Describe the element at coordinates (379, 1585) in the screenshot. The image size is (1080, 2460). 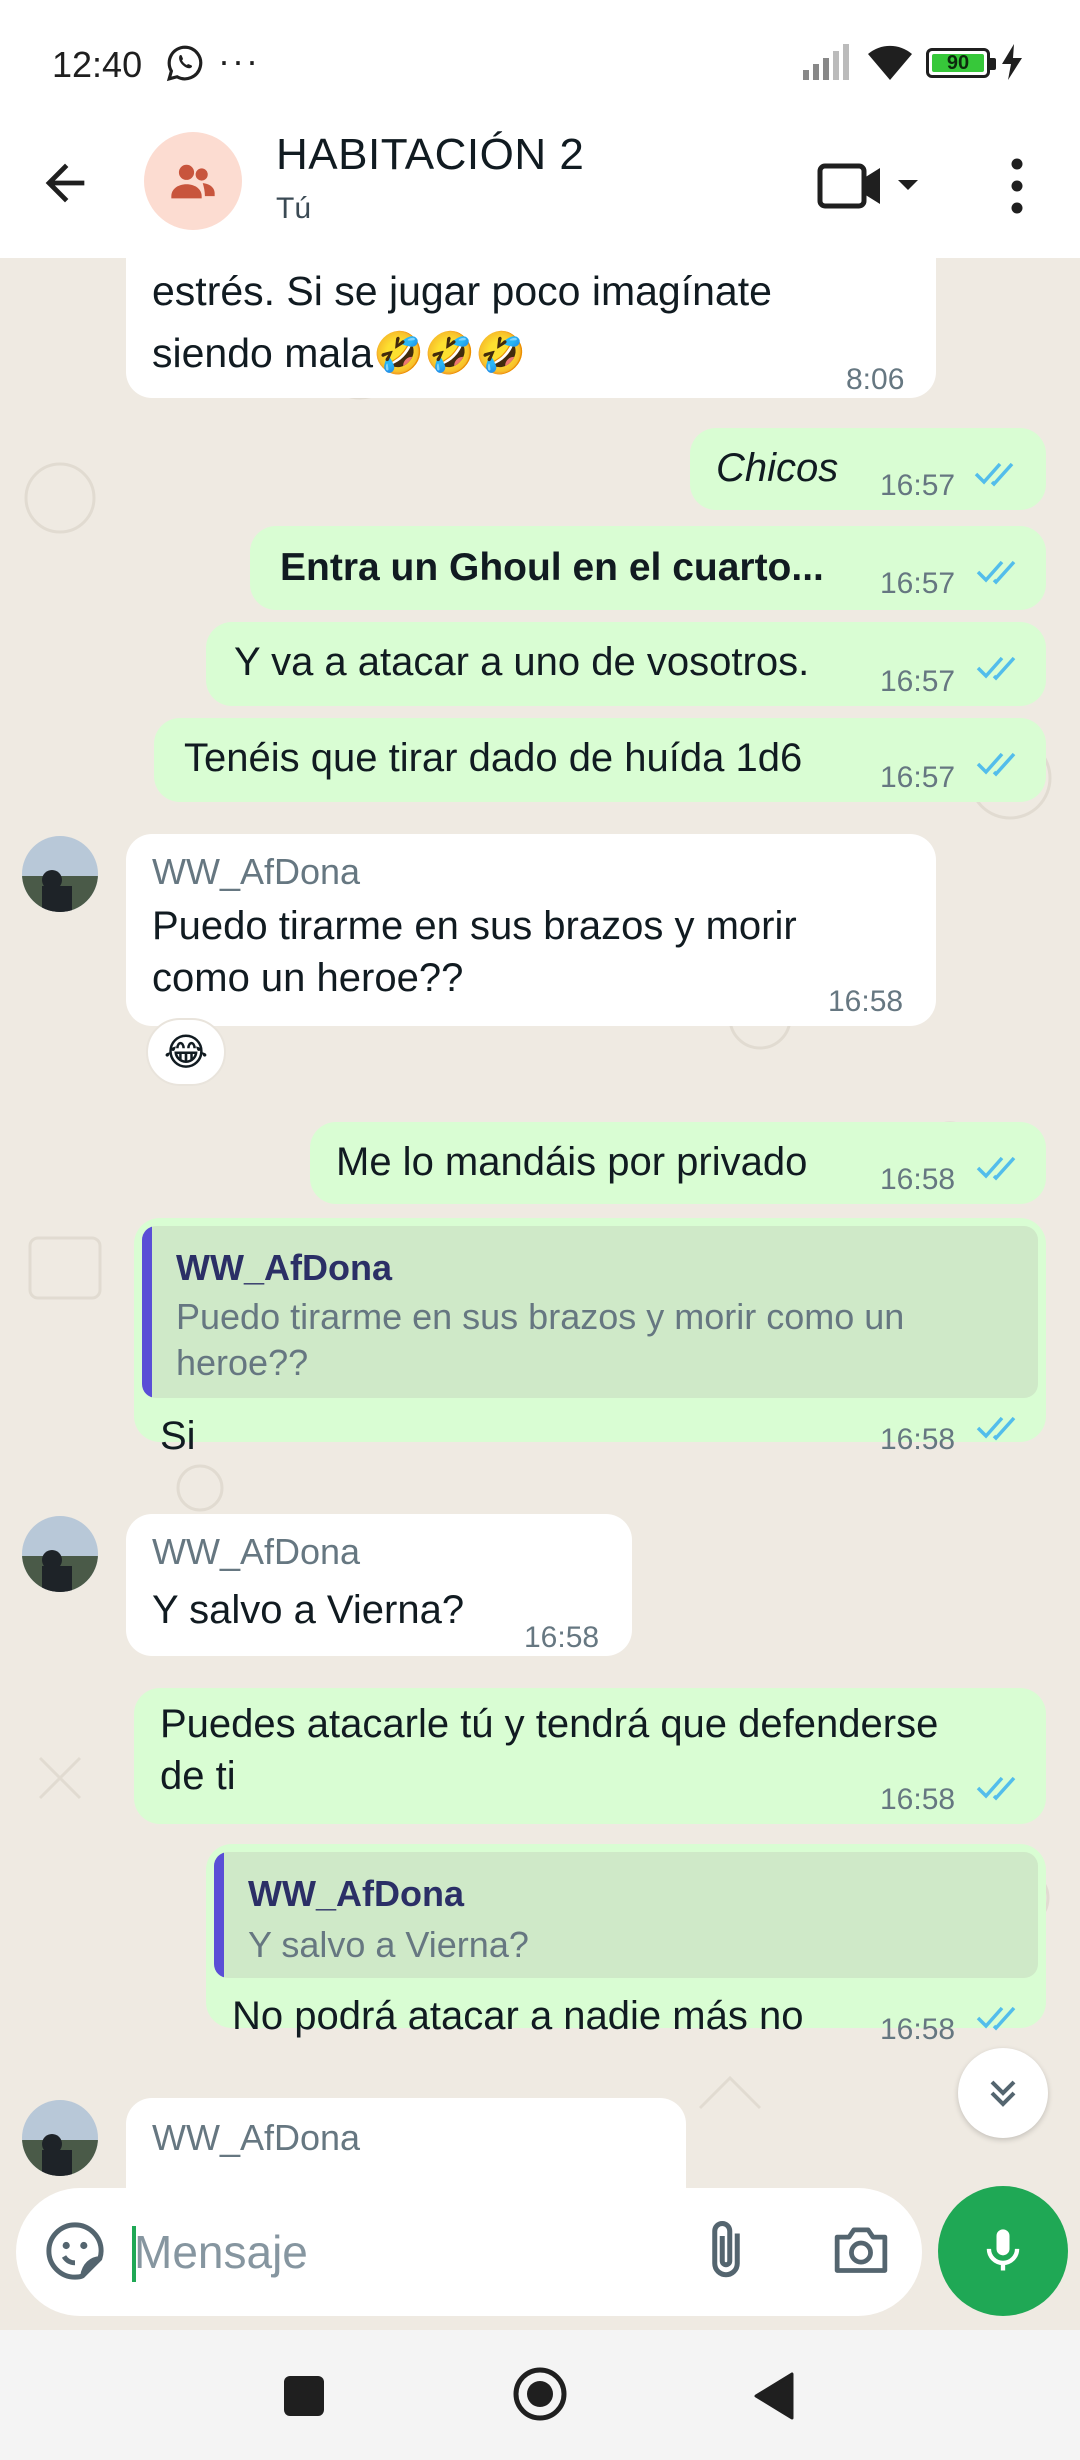
I see `message-incoming: WW_AfDona Y salvo a Vierna? 16:58` at that location.